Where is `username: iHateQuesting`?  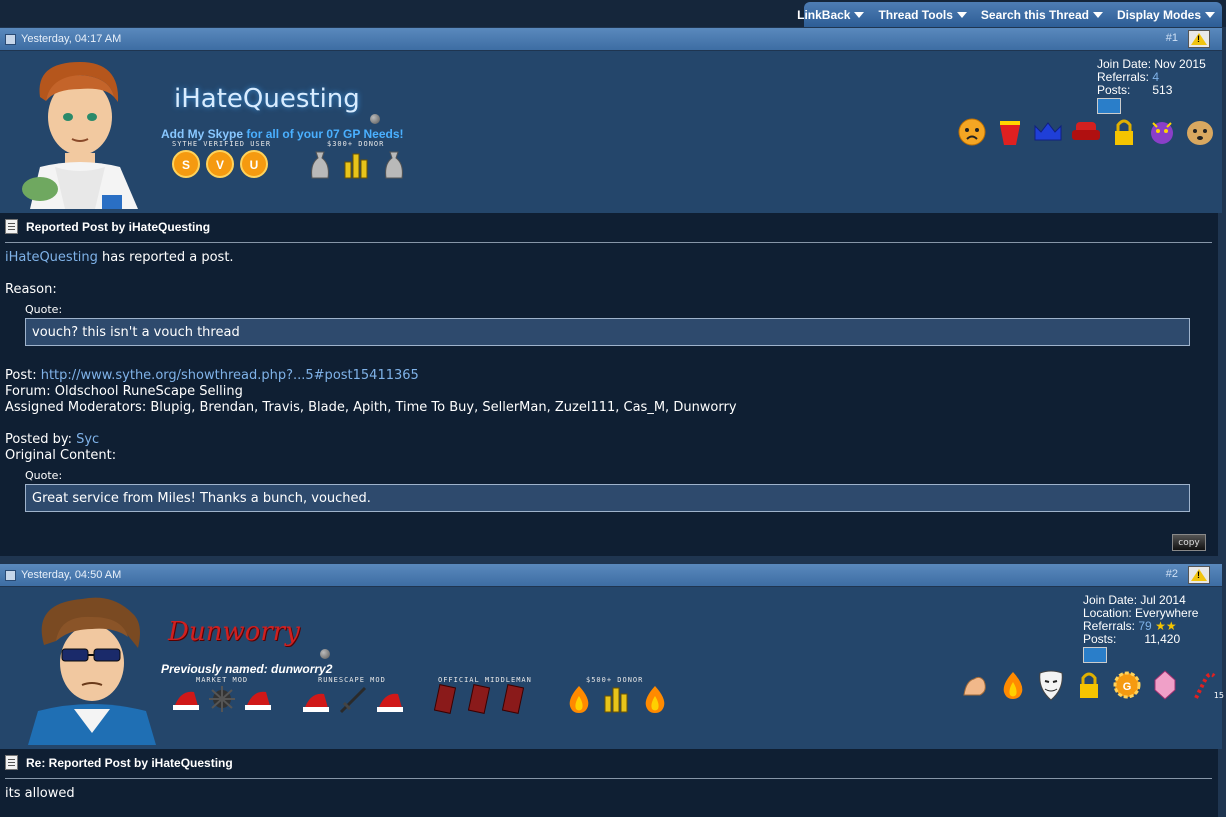 username: iHateQuesting is located at coordinates (267, 99).